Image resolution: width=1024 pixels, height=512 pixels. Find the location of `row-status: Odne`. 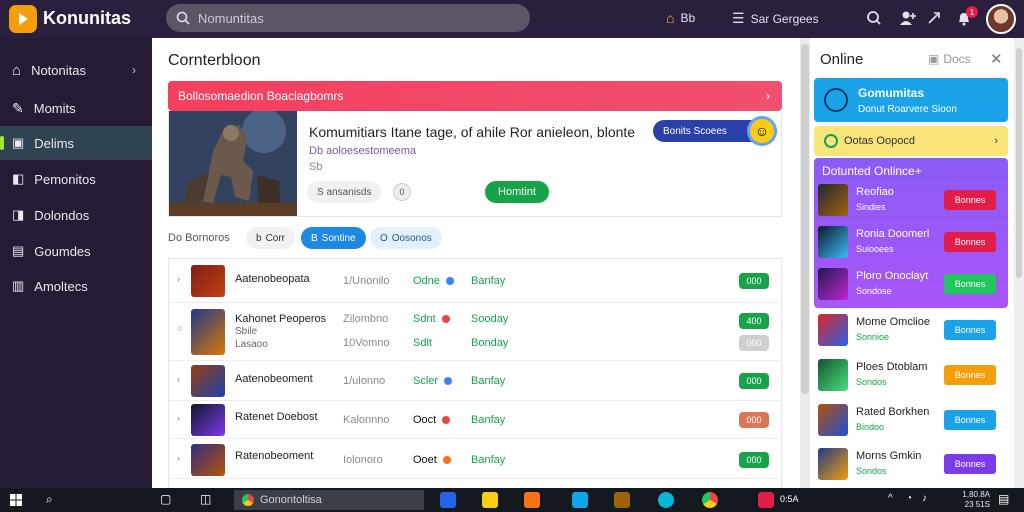

row-status: Odne is located at coordinates (433, 281).